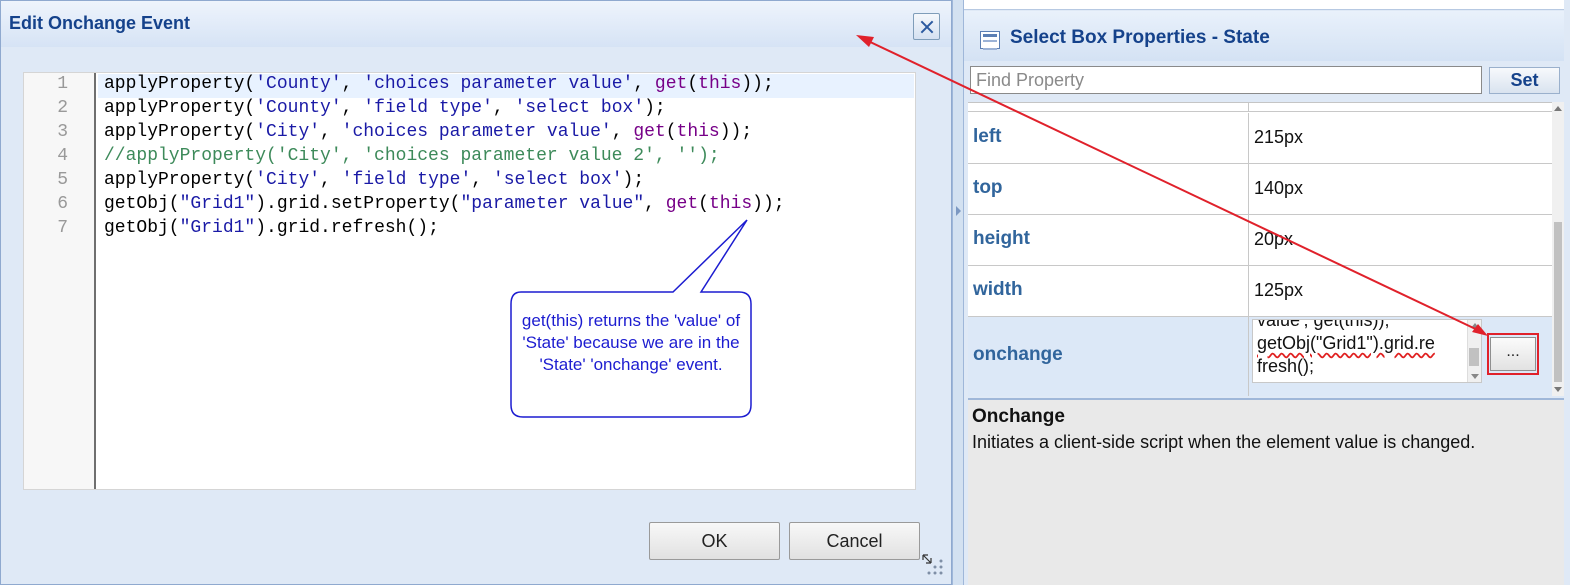 The image size is (1570, 585). What do you see at coordinates (998, 289) in the screenshot?
I see `property-name: width` at bounding box center [998, 289].